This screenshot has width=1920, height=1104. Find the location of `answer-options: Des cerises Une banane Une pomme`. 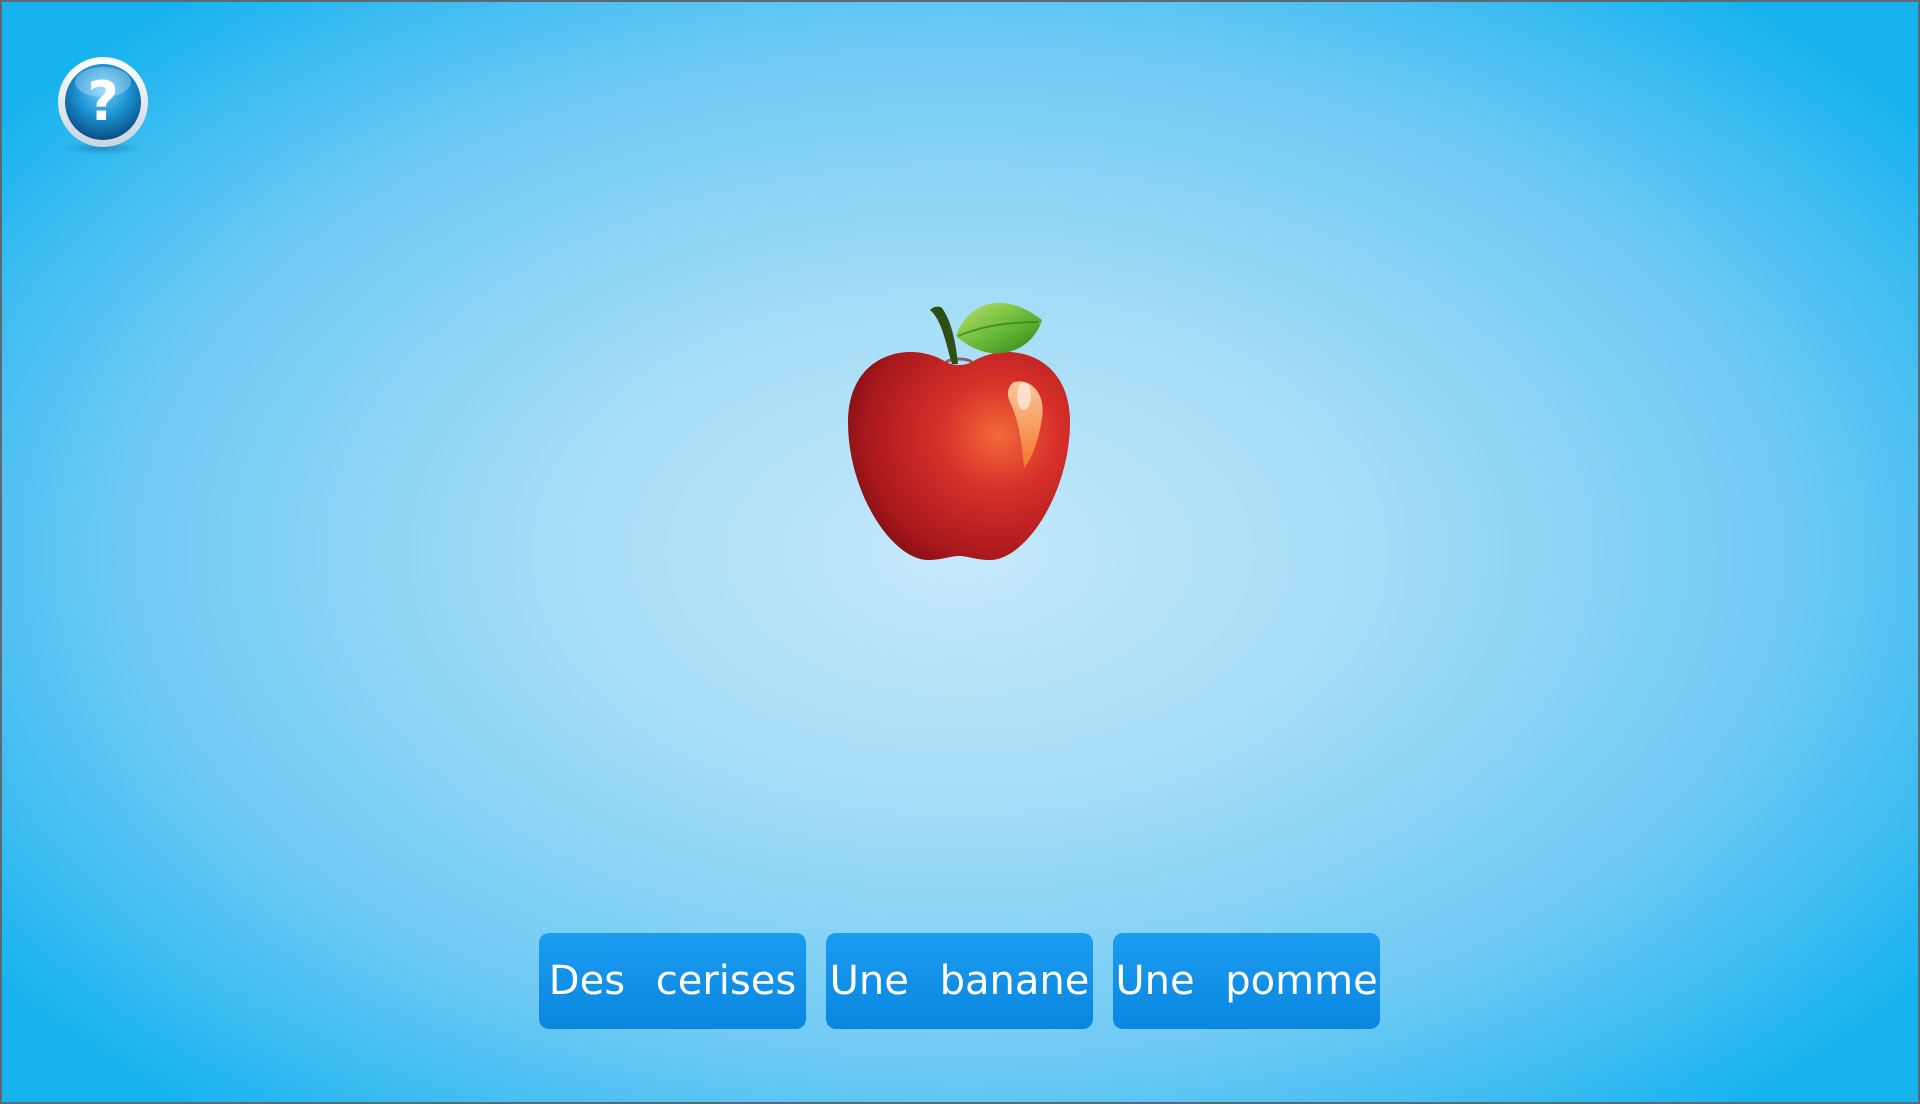

answer-options: Des cerises Une banane Une pomme is located at coordinates (959, 981).